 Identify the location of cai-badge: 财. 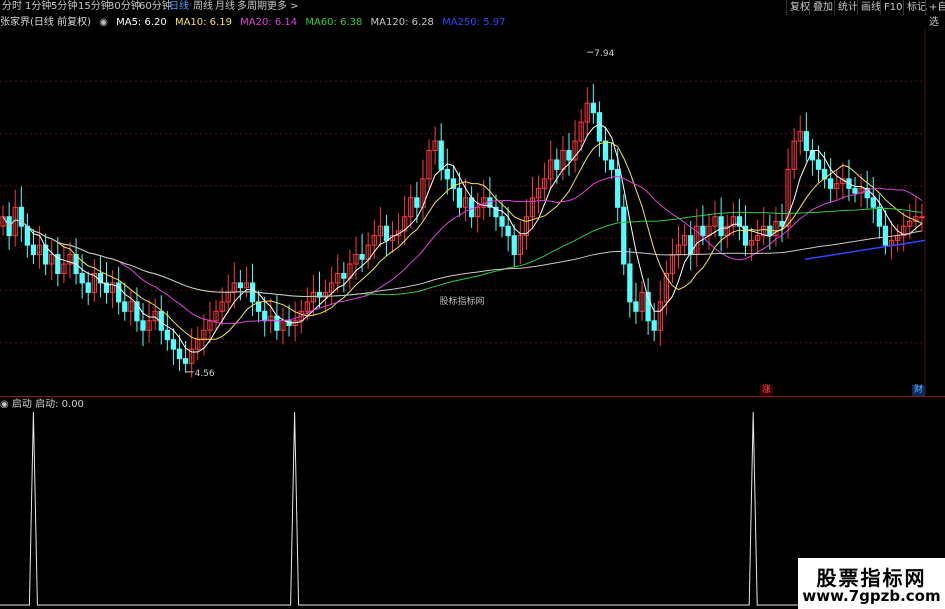
(919, 390).